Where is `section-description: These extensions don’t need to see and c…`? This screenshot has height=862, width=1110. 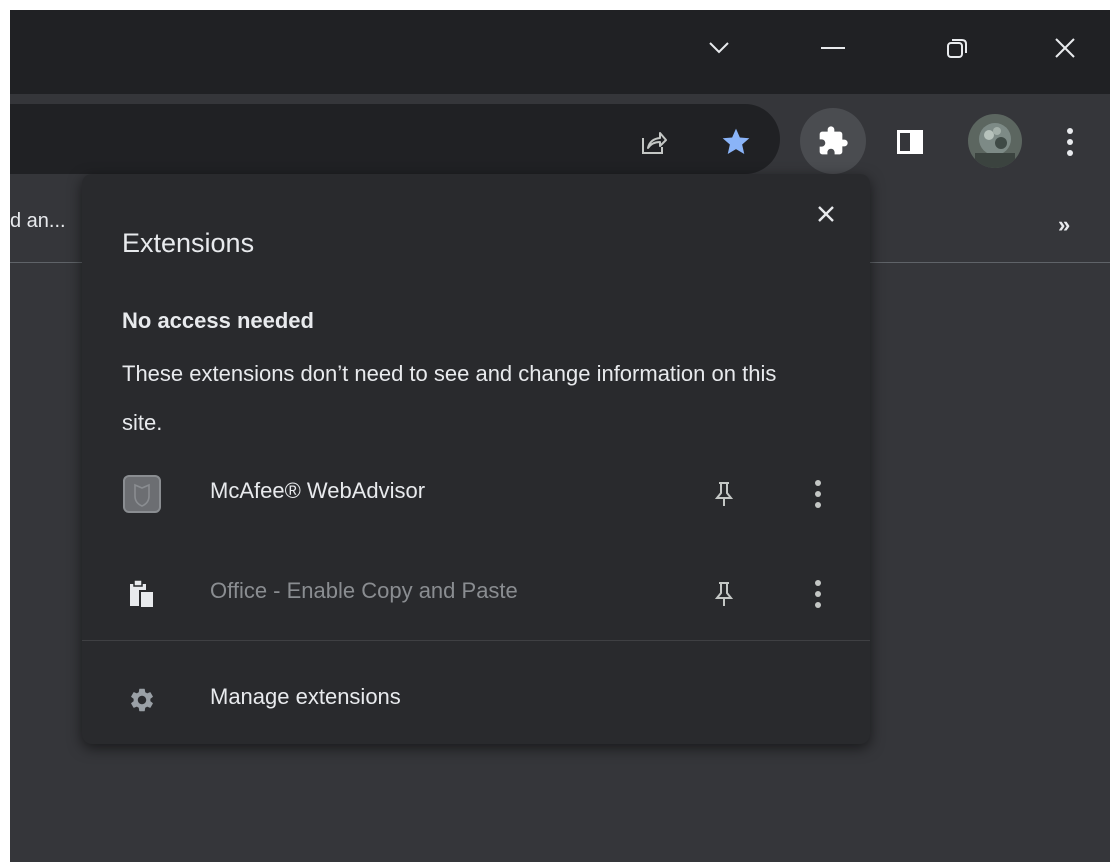
section-description: These extensions don’t need to see and c… is located at coordinates (449, 398).